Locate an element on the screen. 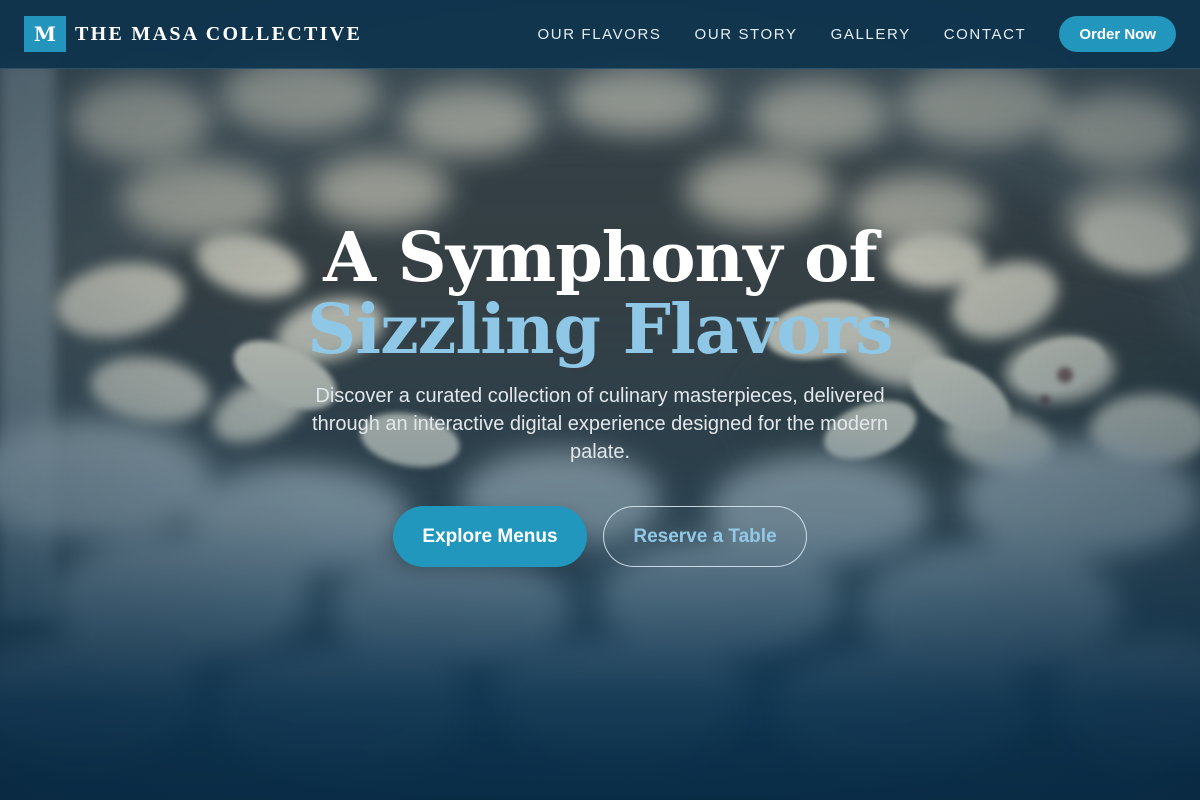 The width and height of the screenshot is (1200, 800). brand-name: THE MASA COLLECTIVE is located at coordinates (219, 33).